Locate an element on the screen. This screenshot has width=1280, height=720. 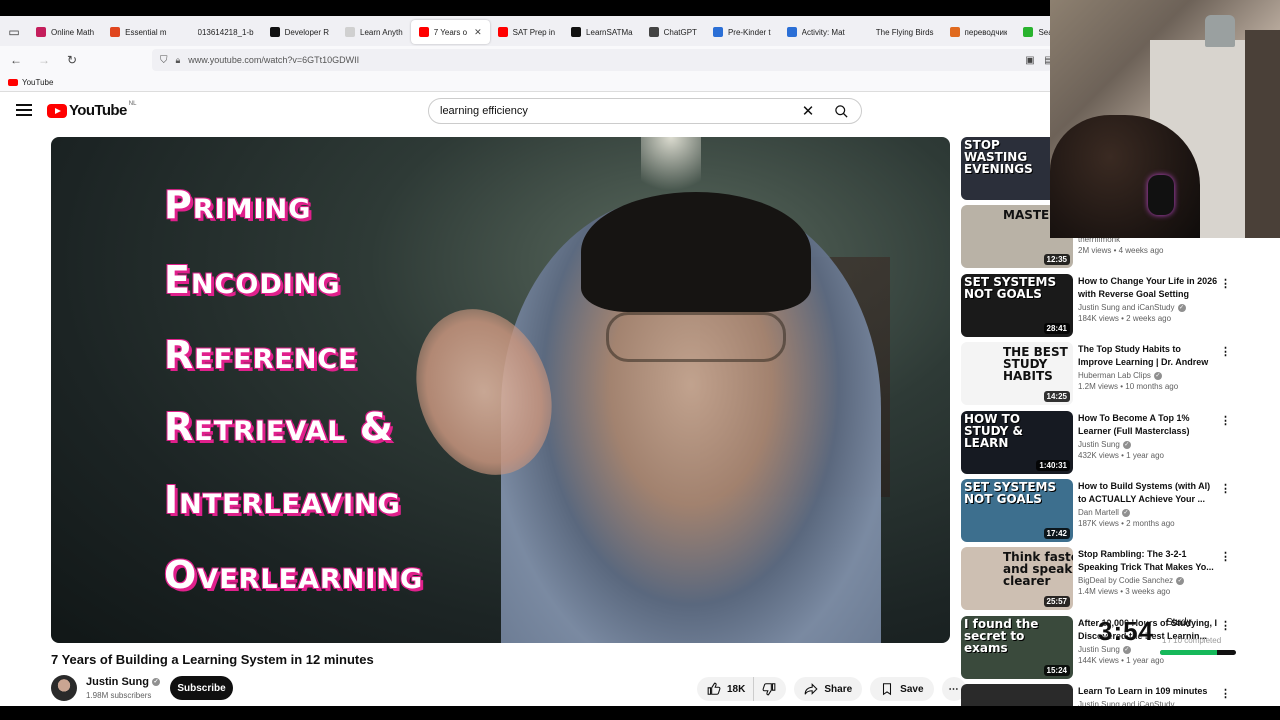
tab-label: 013614218_1-b is located at coordinates (225, 32).